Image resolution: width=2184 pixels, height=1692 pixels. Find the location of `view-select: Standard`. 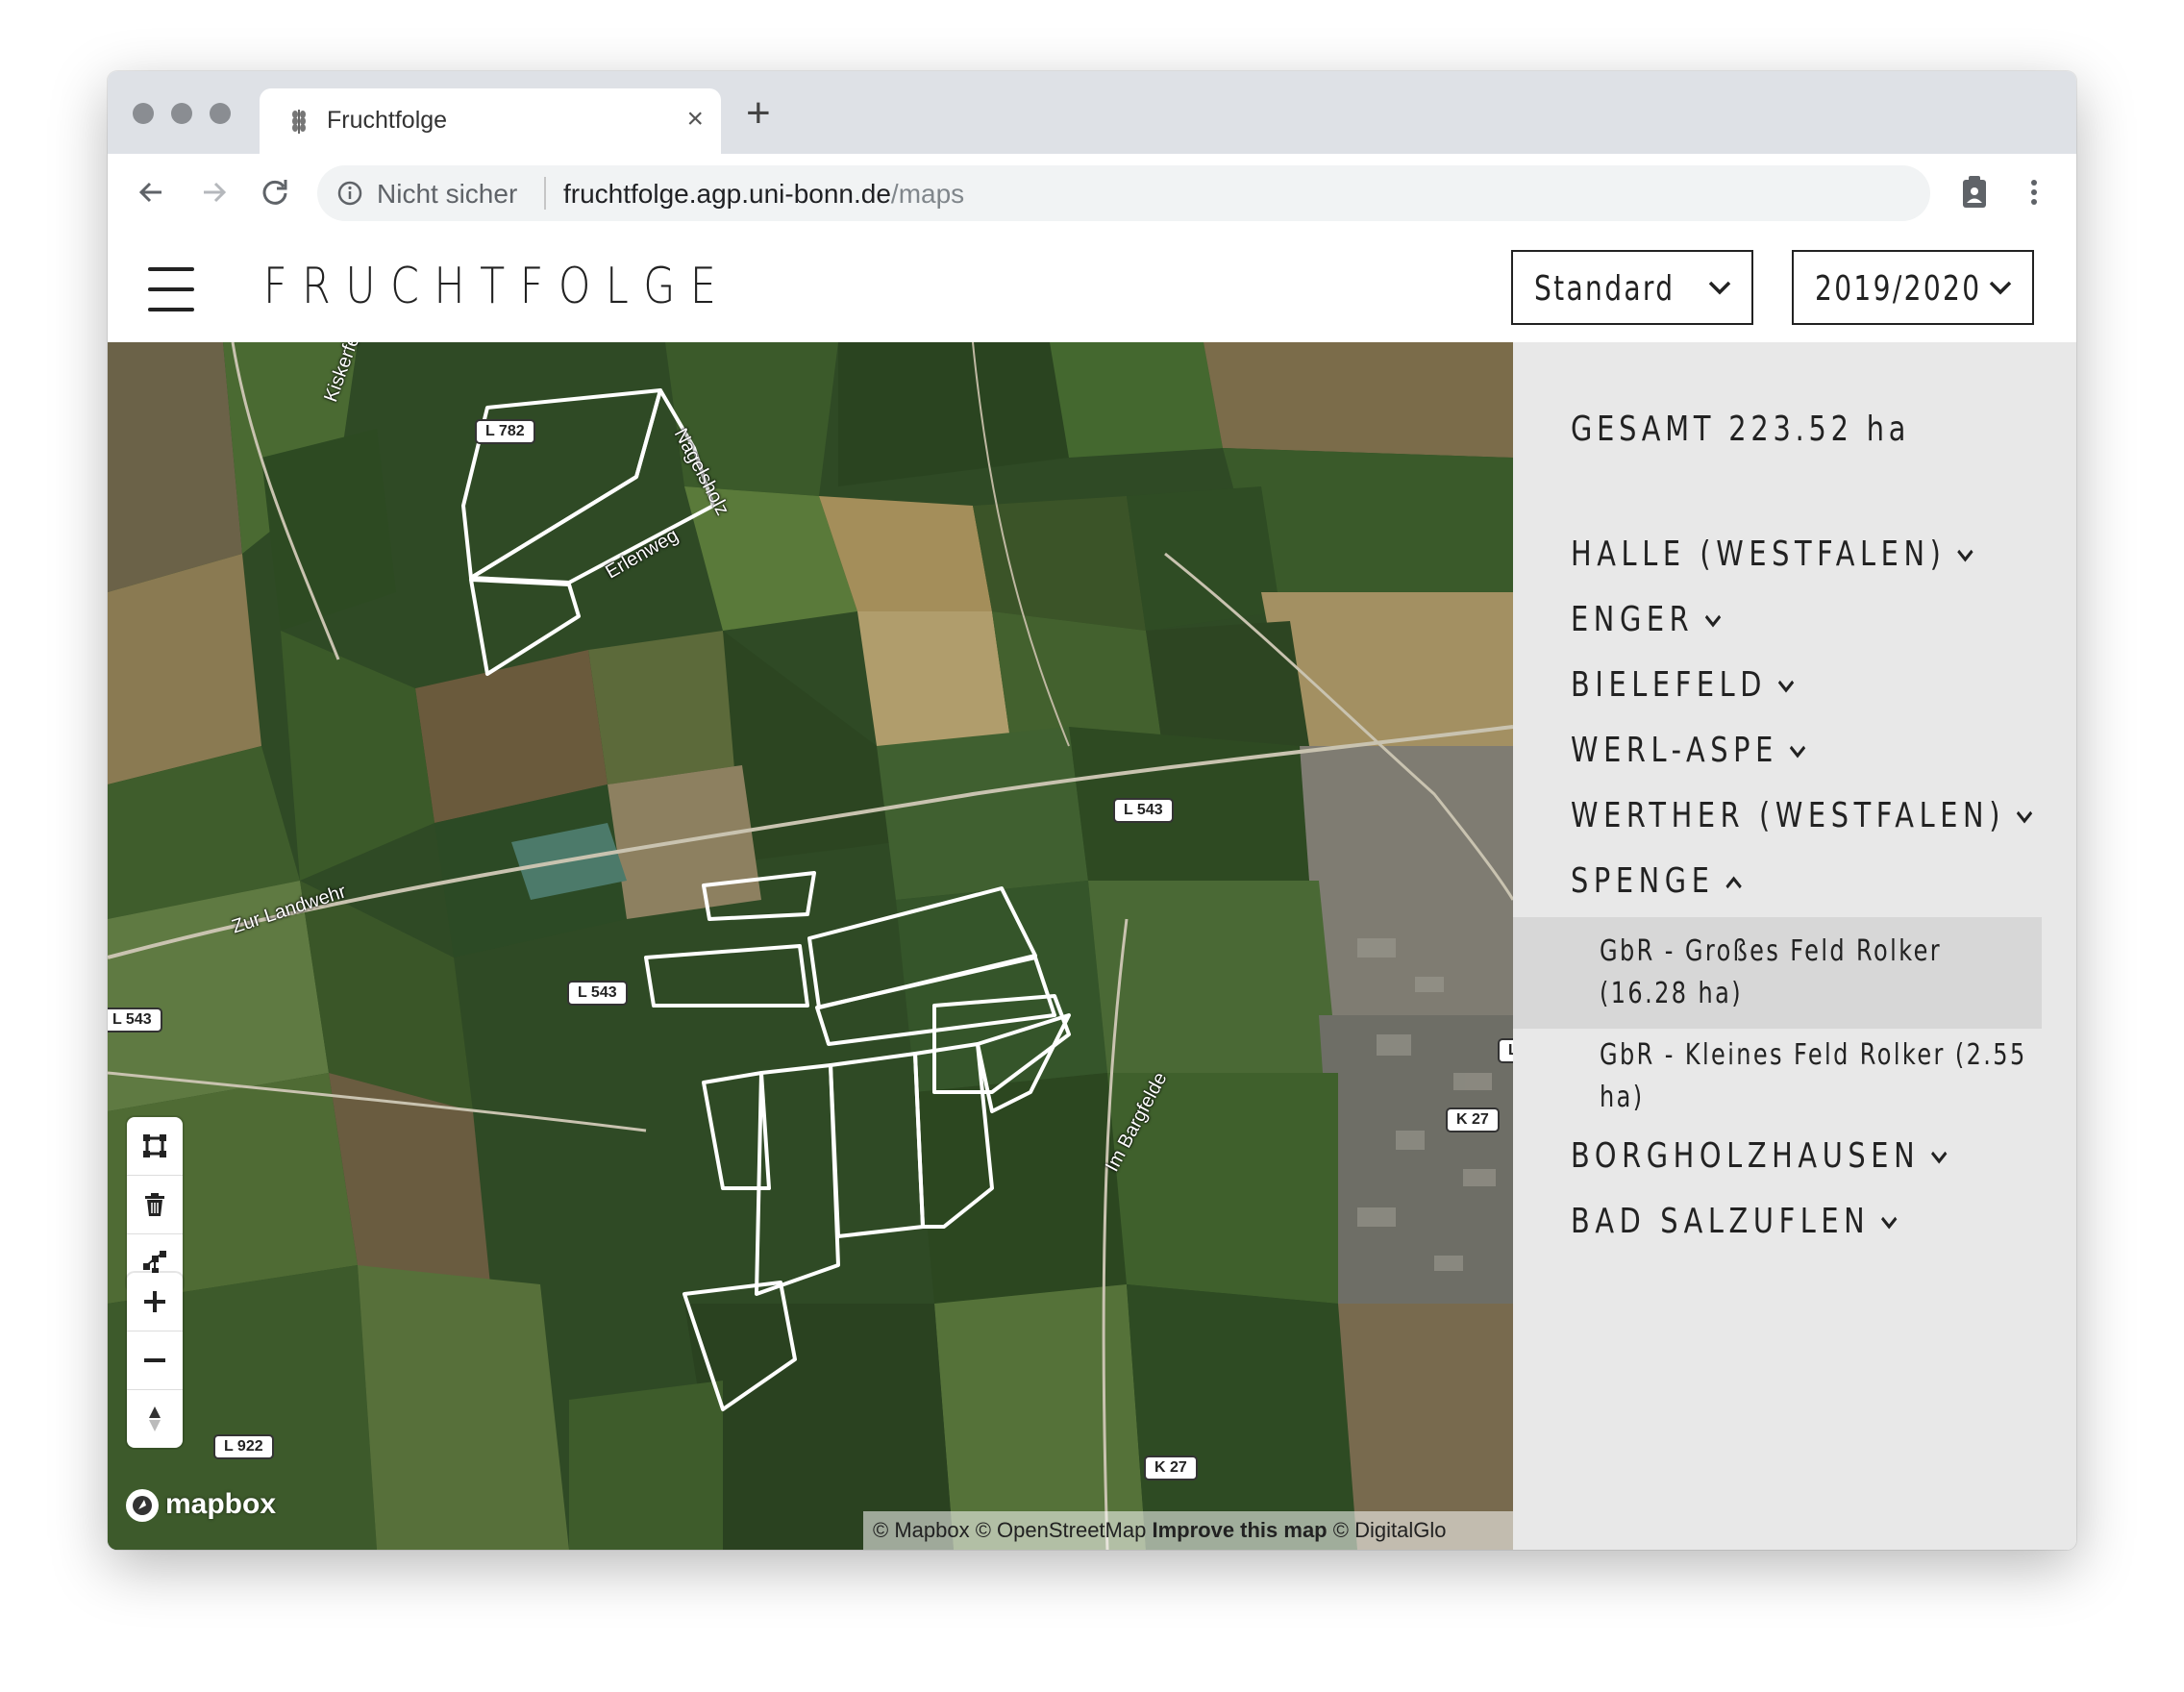

view-select: Standard is located at coordinates (1632, 287).